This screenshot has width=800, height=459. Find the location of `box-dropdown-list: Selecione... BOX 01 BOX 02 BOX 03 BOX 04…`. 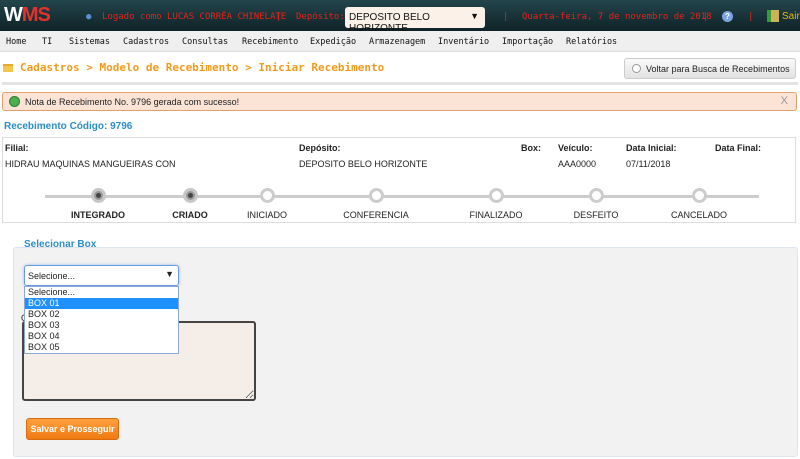

box-dropdown-list: Selecione... BOX 01 BOX 02 BOX 03 BOX 04… is located at coordinates (101, 320).